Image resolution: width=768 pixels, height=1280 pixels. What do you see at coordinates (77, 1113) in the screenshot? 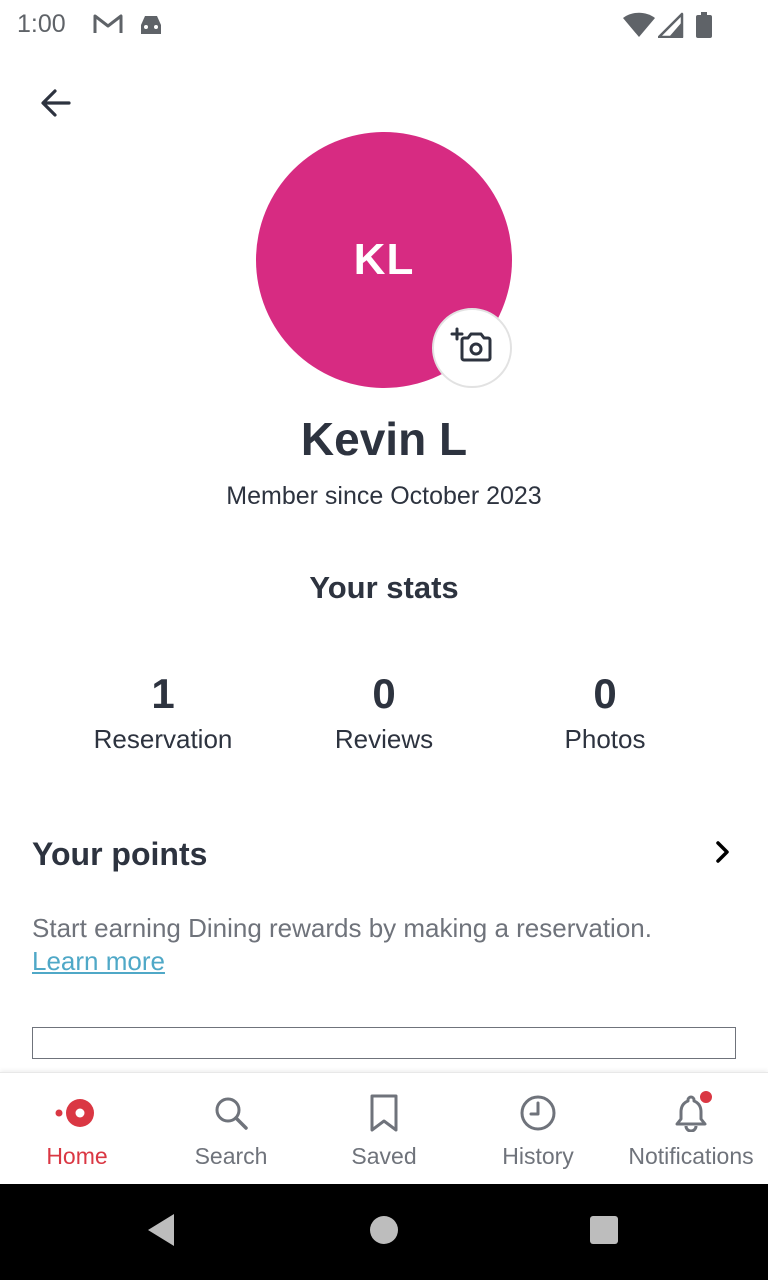
I see `home-dot-icon` at bounding box center [77, 1113].